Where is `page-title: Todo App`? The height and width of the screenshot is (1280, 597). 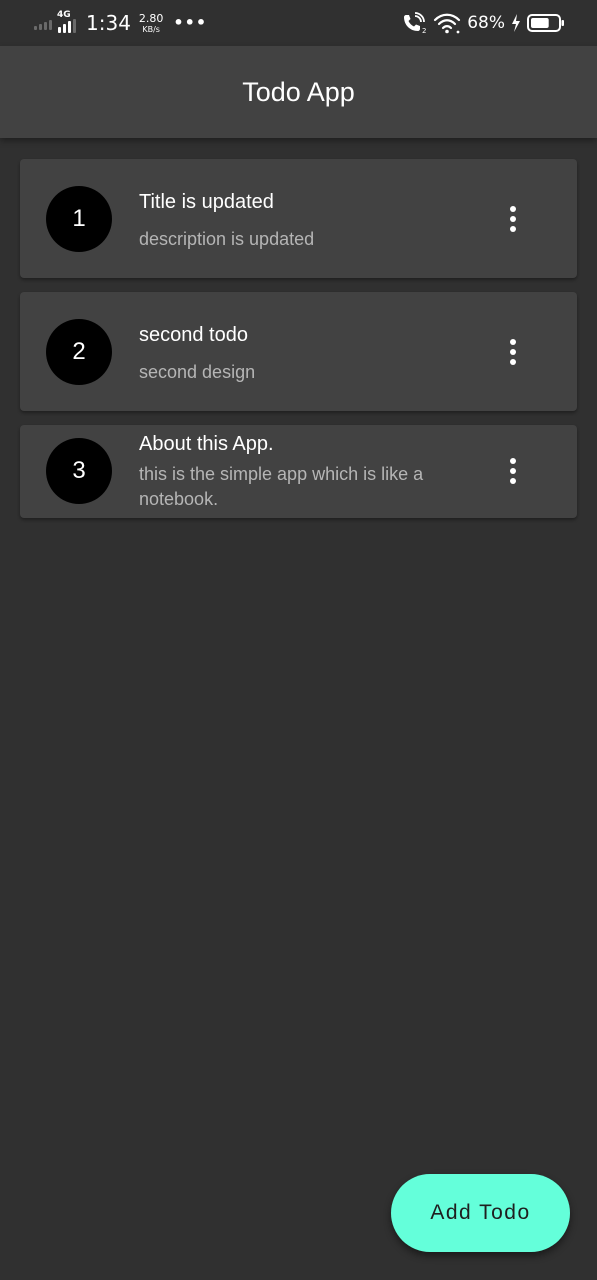
page-title: Todo App is located at coordinates (298, 91).